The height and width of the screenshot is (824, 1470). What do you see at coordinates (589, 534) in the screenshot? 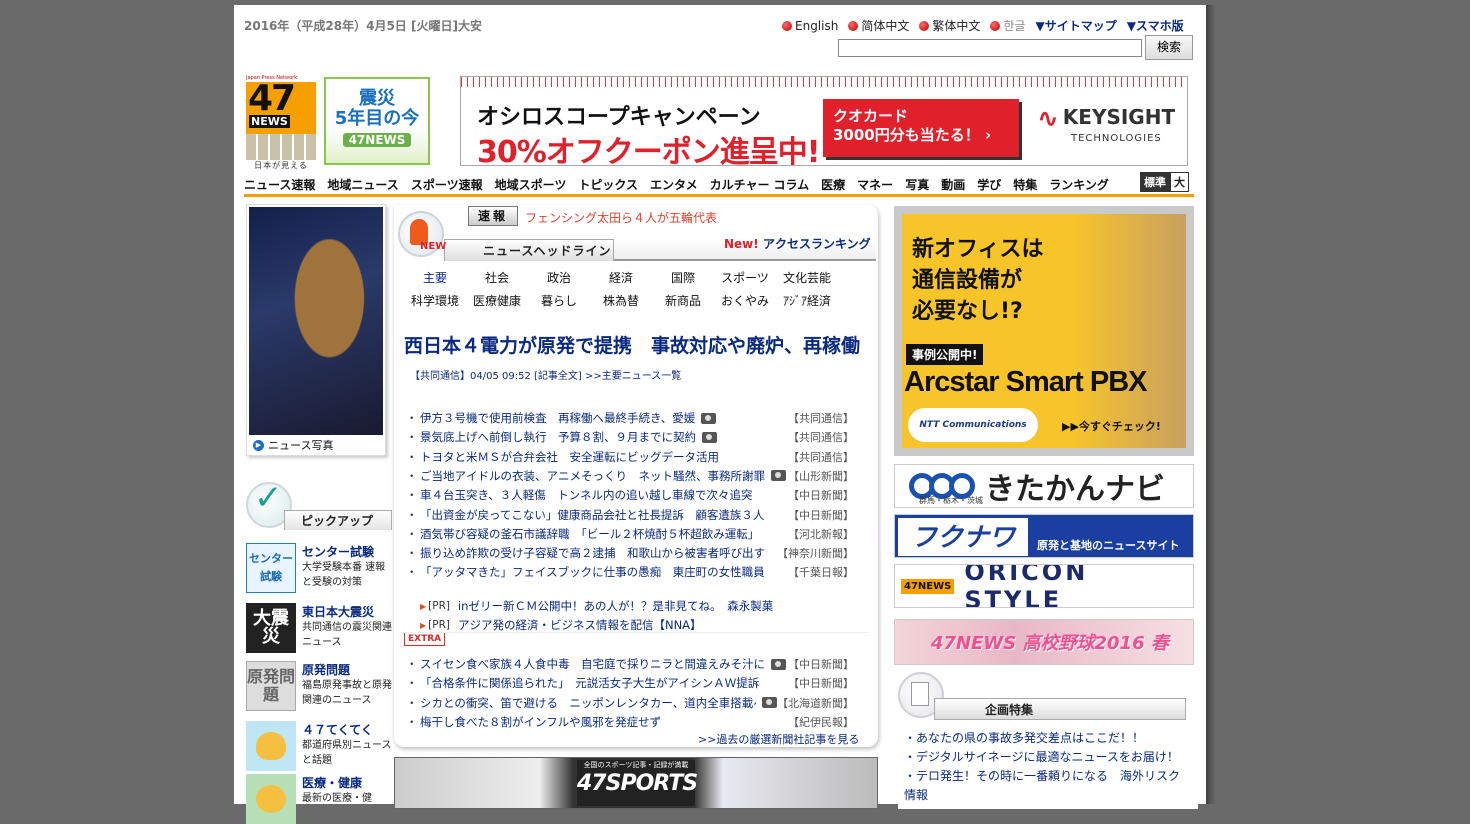
I see `news-headline-link: 酒気帯び容疑の釜石市議辞職 「ビール２杯焼酎５杯超飲み運転」` at bounding box center [589, 534].